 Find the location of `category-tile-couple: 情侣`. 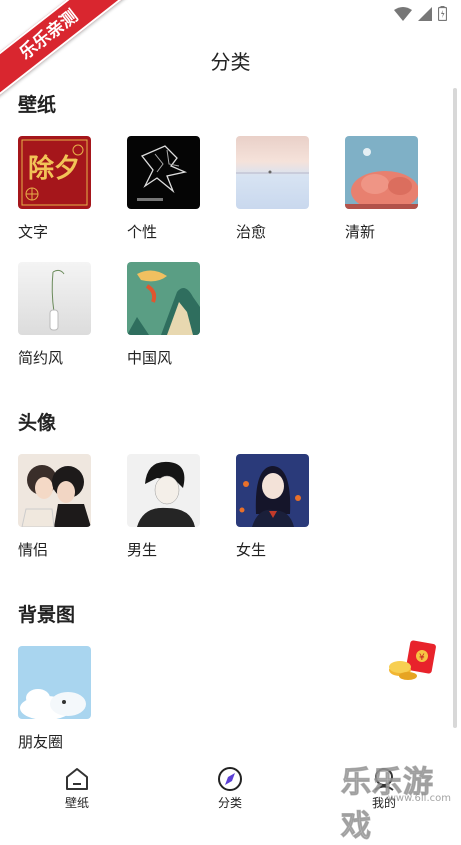

category-tile-couple: 情侣 is located at coordinates (55, 507).